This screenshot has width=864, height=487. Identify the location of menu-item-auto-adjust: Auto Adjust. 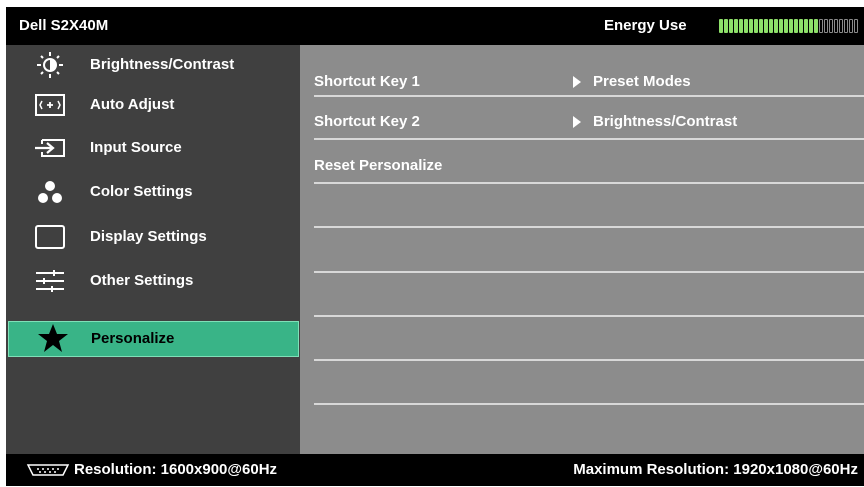
(153, 105).